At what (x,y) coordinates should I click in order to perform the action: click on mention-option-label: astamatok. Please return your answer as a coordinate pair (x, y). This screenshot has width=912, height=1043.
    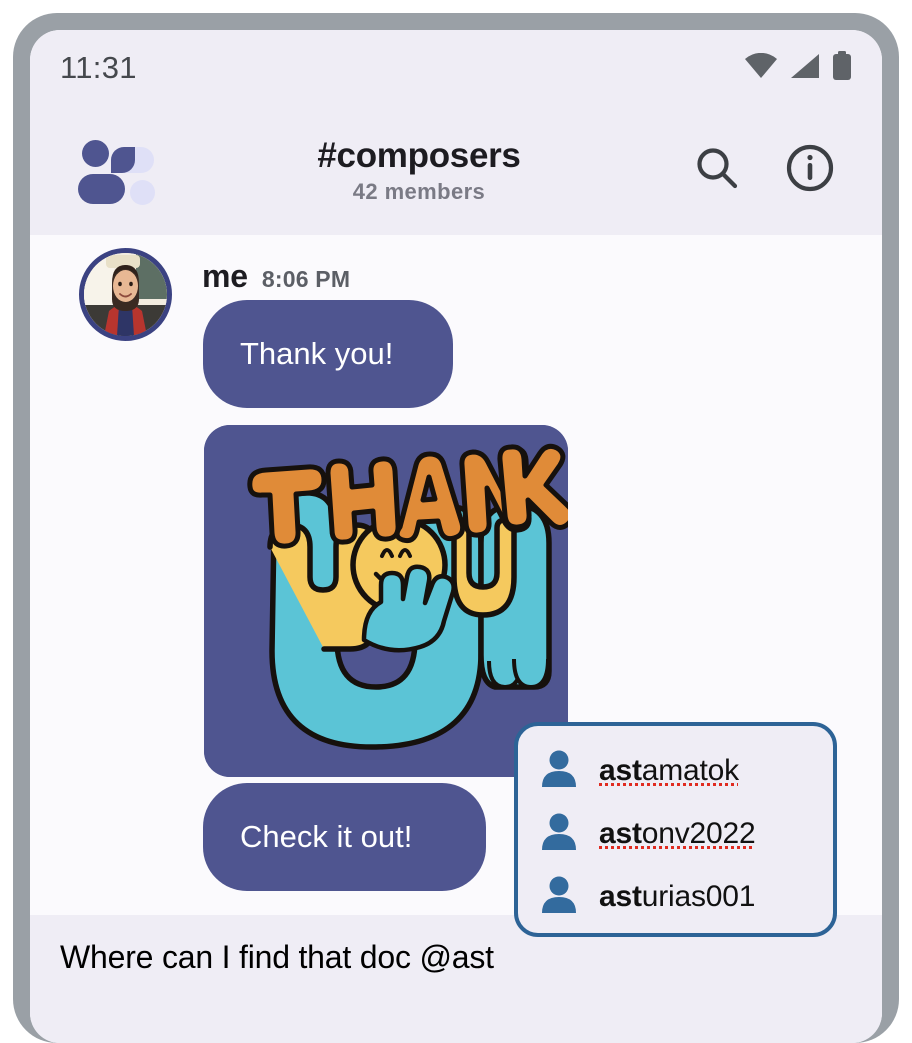
    Looking at the image, I should click on (669, 770).